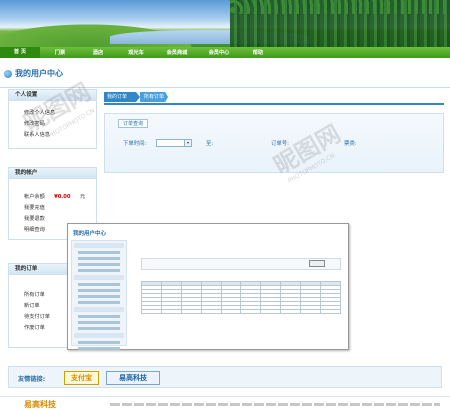 The height and width of the screenshot is (410, 450). I want to click on order-time-select: ▾, so click(174, 143).